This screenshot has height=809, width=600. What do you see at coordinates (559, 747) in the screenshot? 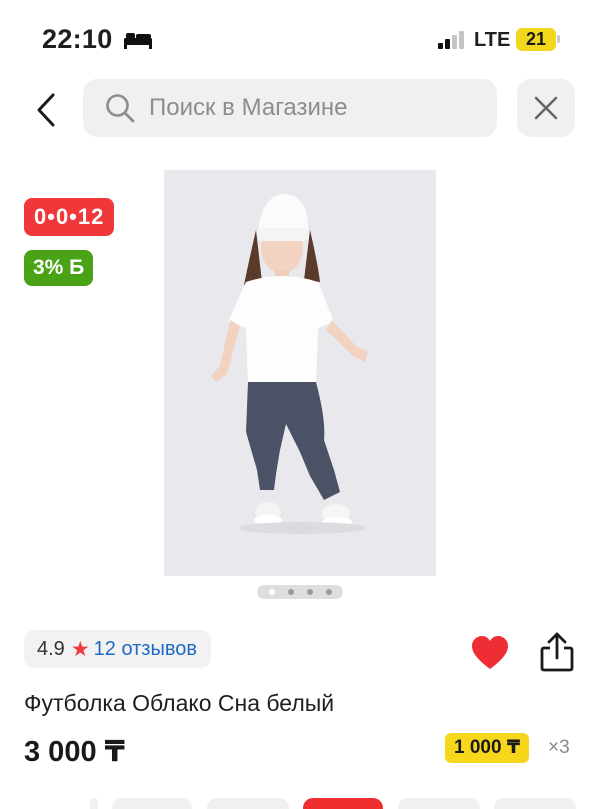
I see `installment-multiplier: ×3` at bounding box center [559, 747].